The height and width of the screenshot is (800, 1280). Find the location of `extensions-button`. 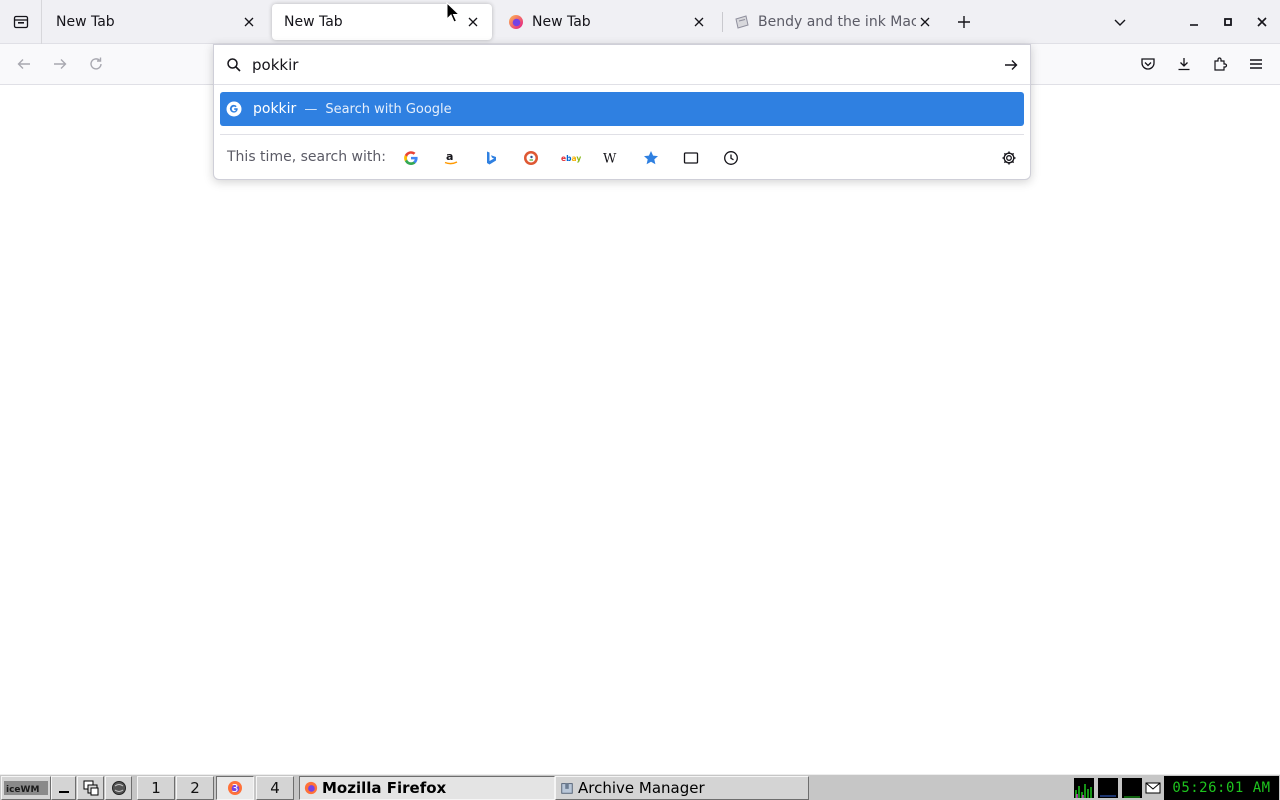

extensions-button is located at coordinates (1220, 64).